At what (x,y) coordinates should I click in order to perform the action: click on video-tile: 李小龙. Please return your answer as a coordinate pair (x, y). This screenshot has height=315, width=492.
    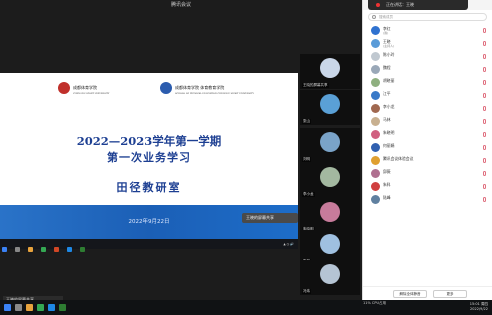
    Looking at the image, I should click on (330, 180).